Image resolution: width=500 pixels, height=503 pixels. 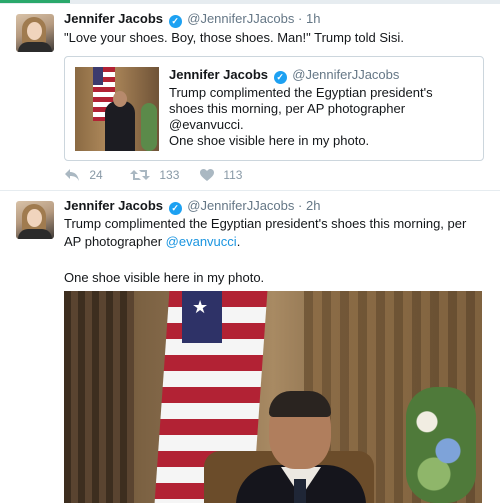 I want to click on tweet-header: Jennifer Jacobs ✓ @JenniferJJacobs · 2h, so click(x=192, y=206).